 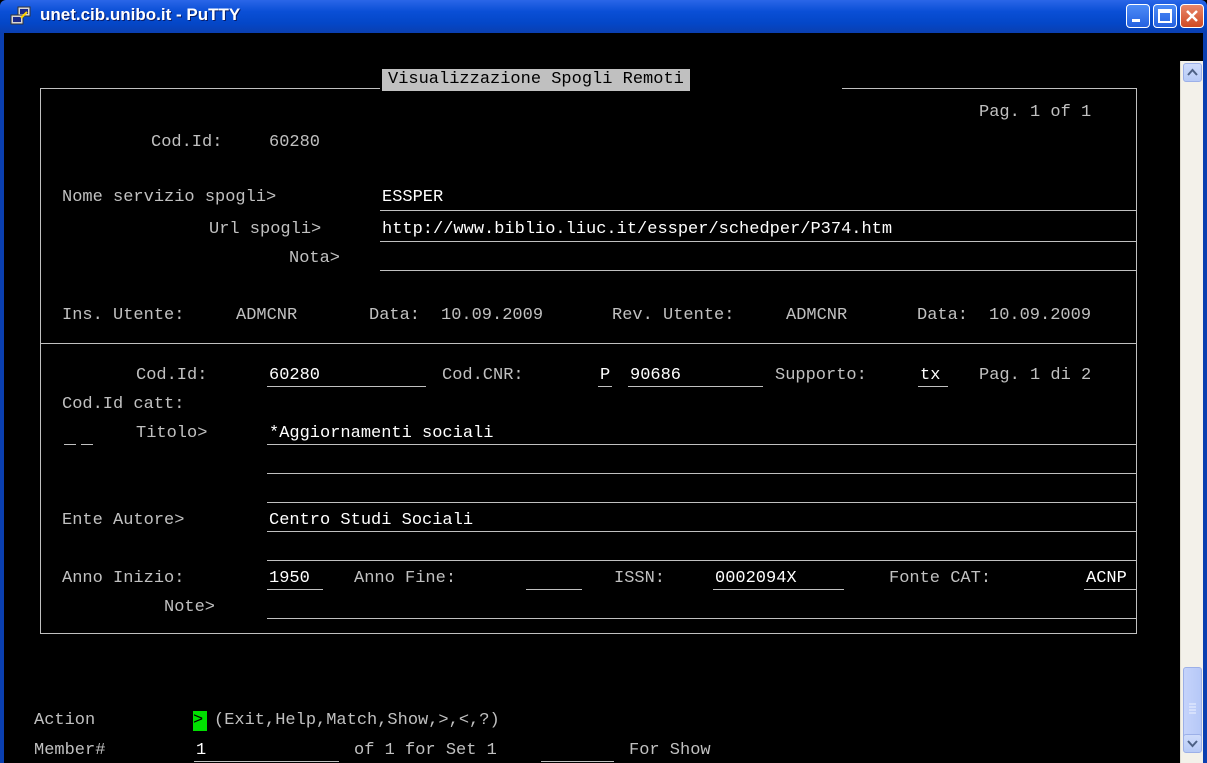 I want to click on box-border-bottom, so click(x=588, y=633).